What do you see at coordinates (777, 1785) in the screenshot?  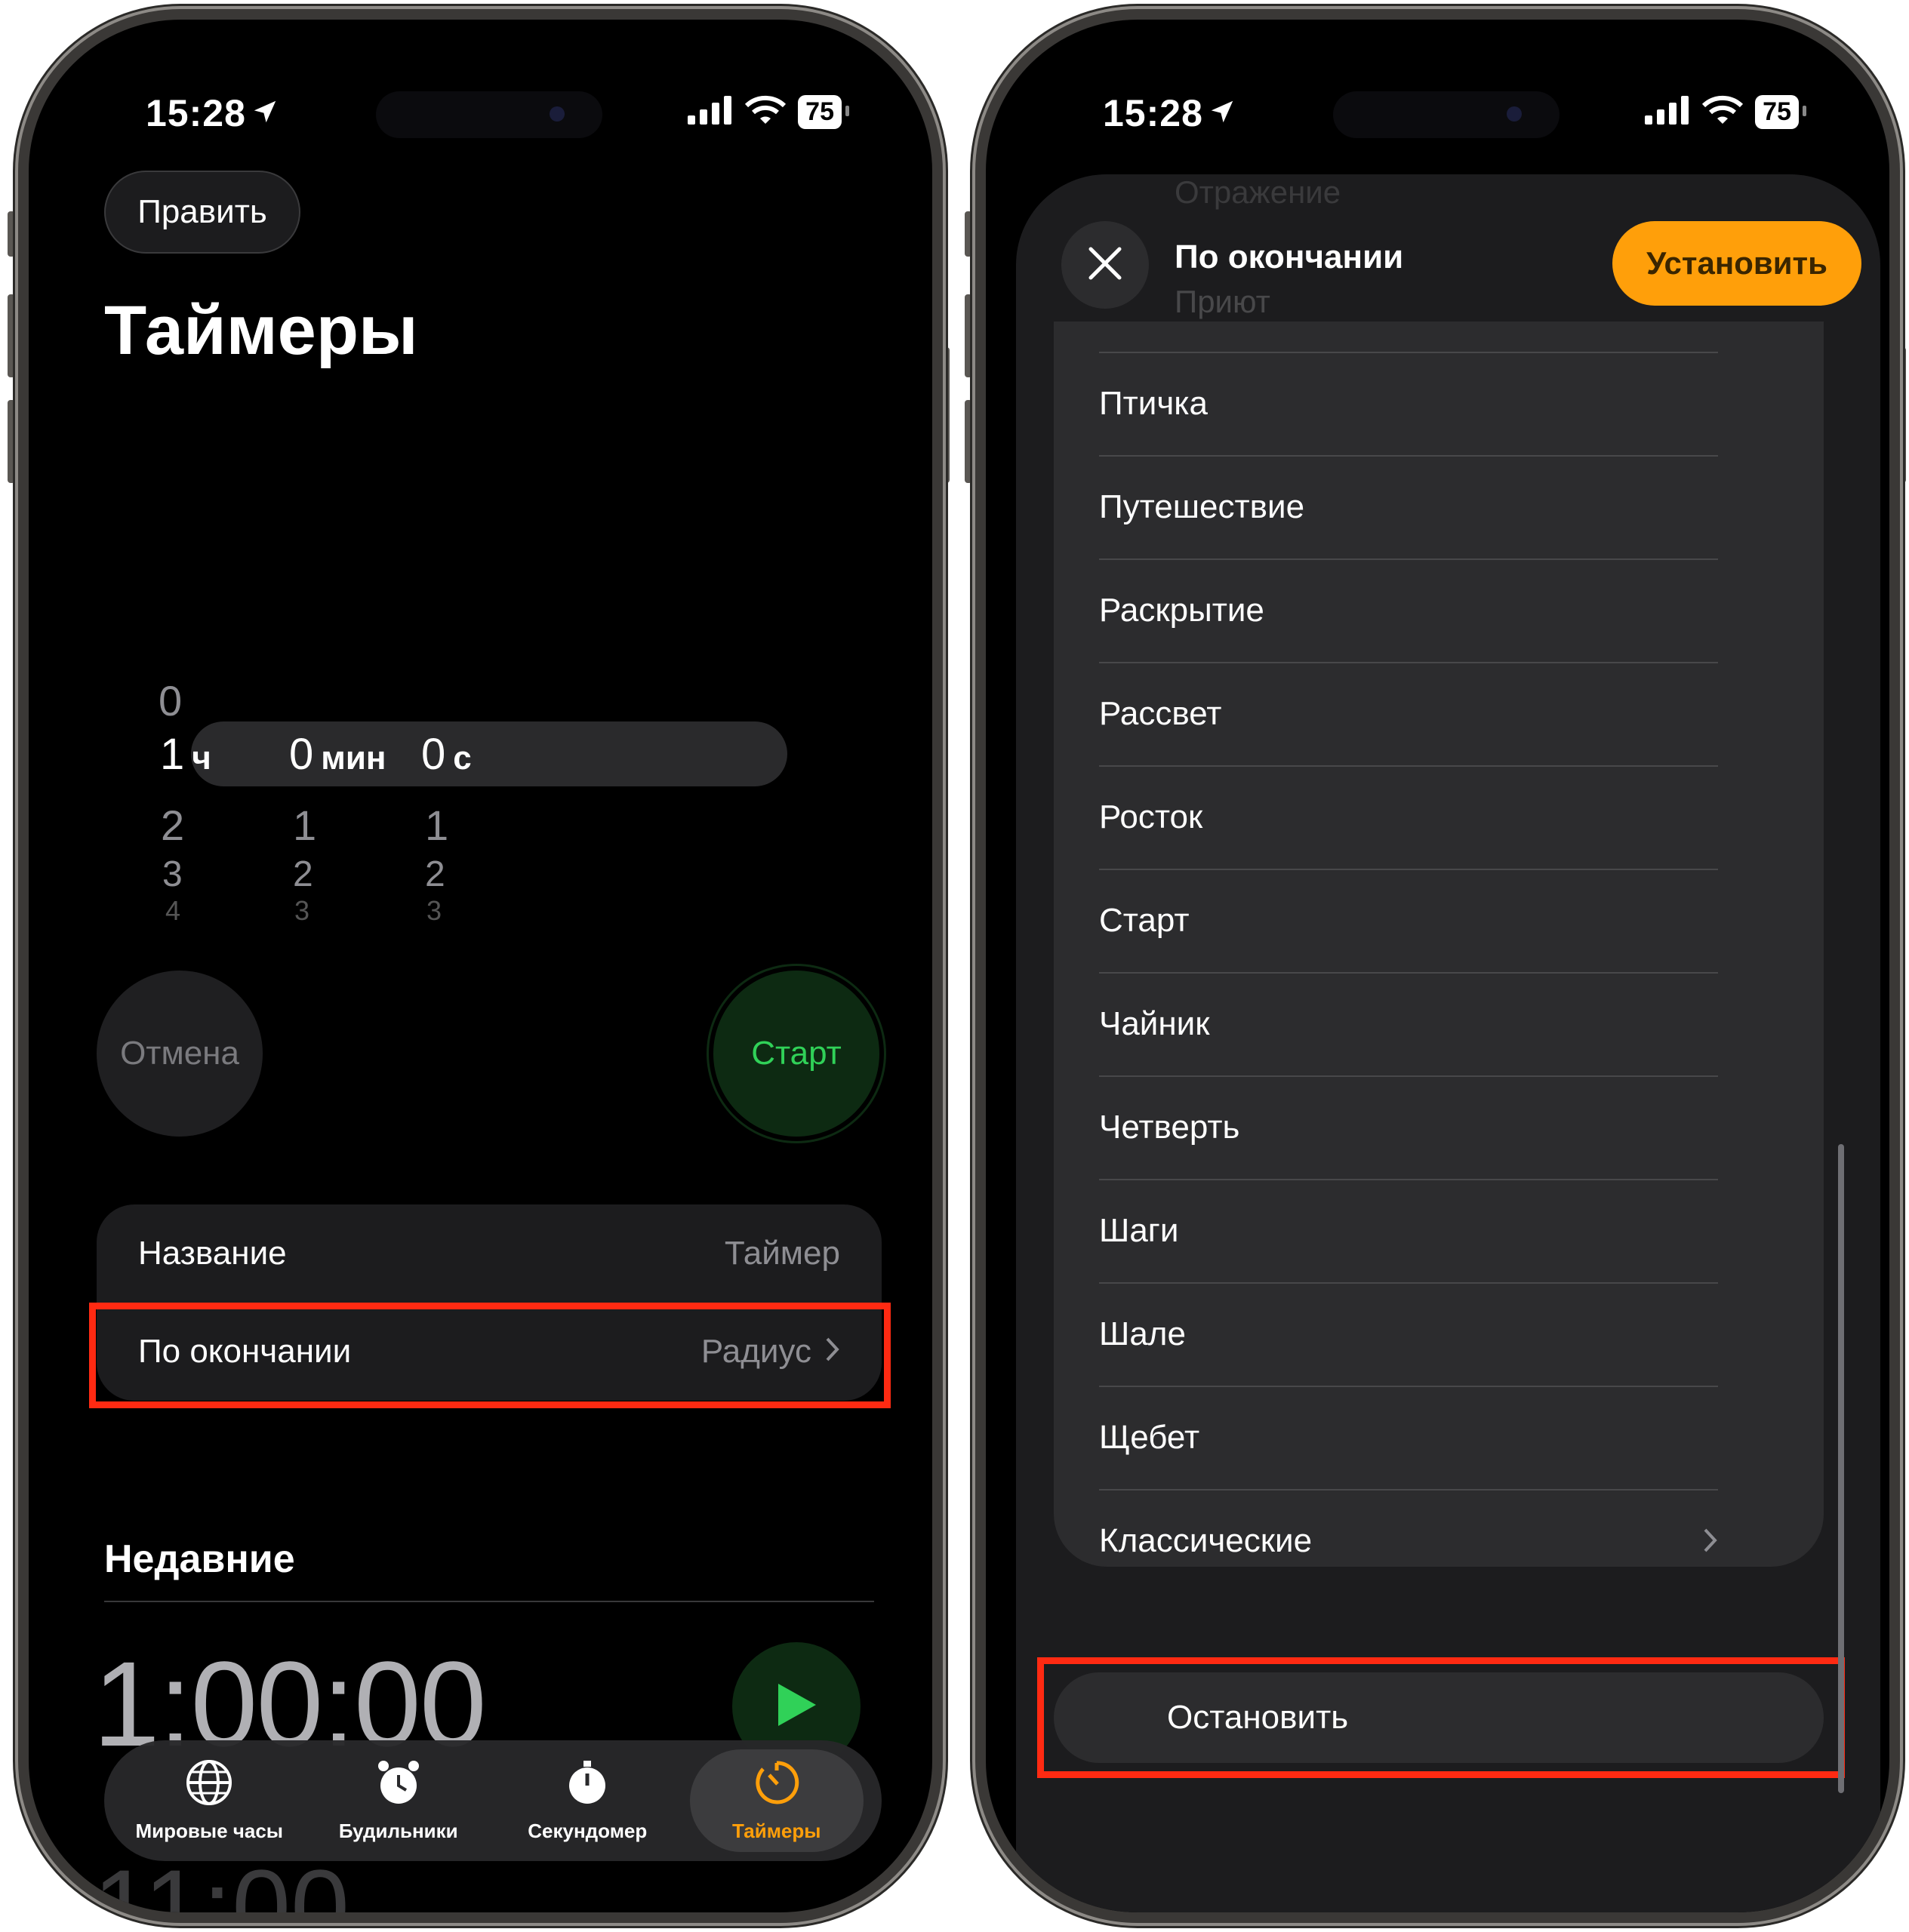 I see `timer-icon` at bounding box center [777, 1785].